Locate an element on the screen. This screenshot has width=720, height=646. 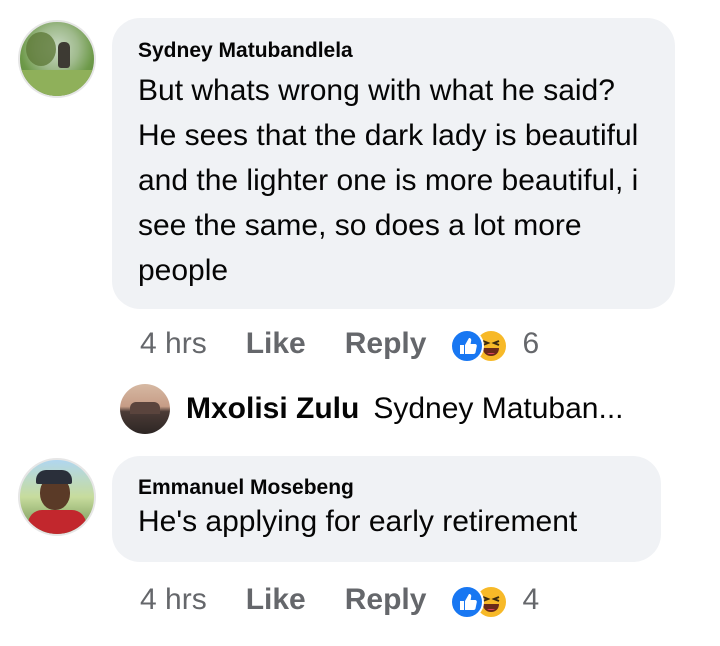
comment-meta: 4 hrs Like Reply 6 is located at coordinates (339, 344).